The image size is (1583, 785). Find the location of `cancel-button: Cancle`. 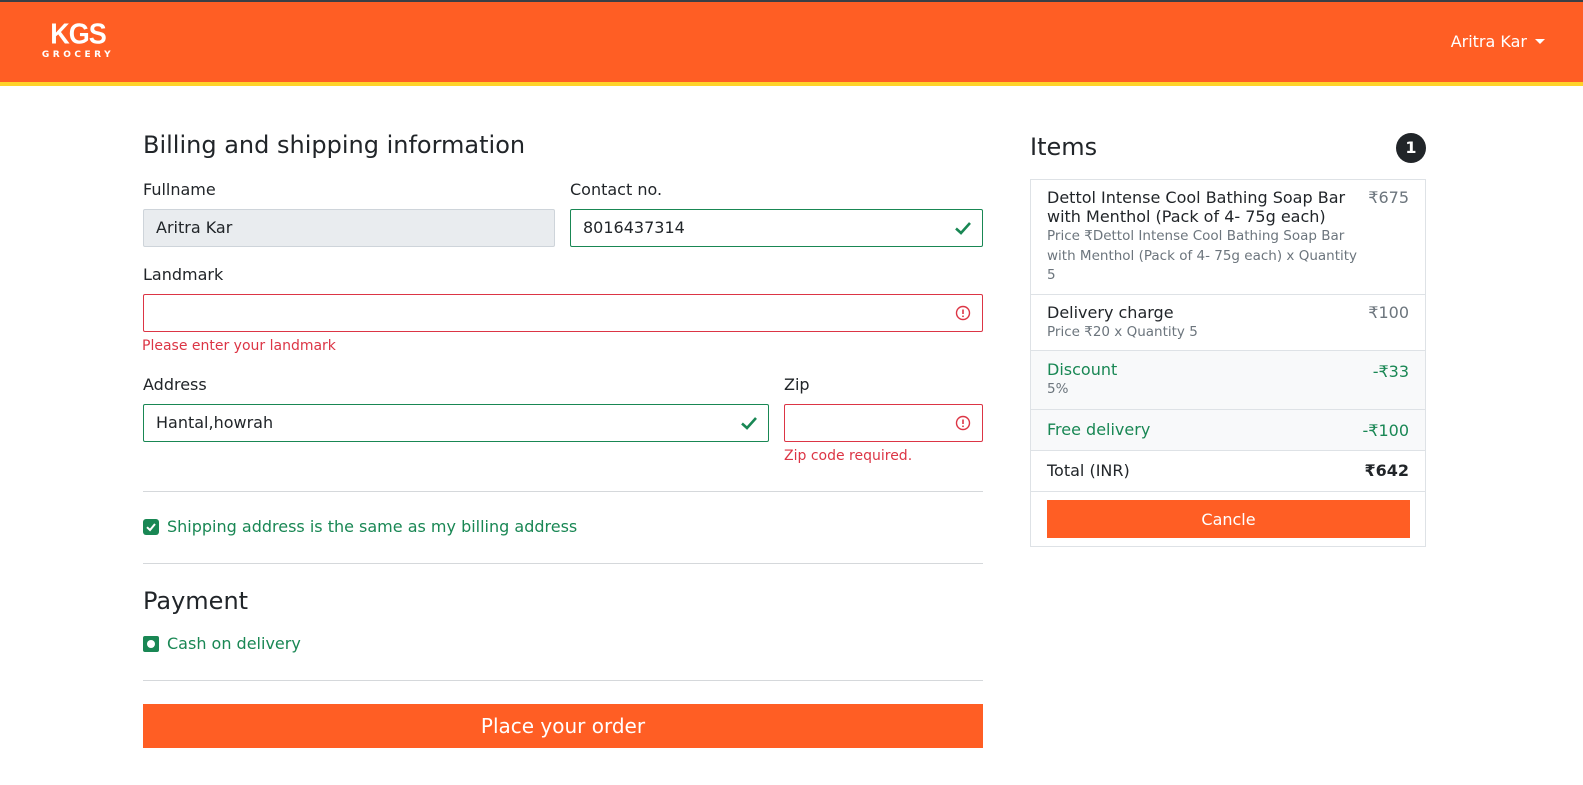

cancel-button: Cancle is located at coordinates (1228, 519).